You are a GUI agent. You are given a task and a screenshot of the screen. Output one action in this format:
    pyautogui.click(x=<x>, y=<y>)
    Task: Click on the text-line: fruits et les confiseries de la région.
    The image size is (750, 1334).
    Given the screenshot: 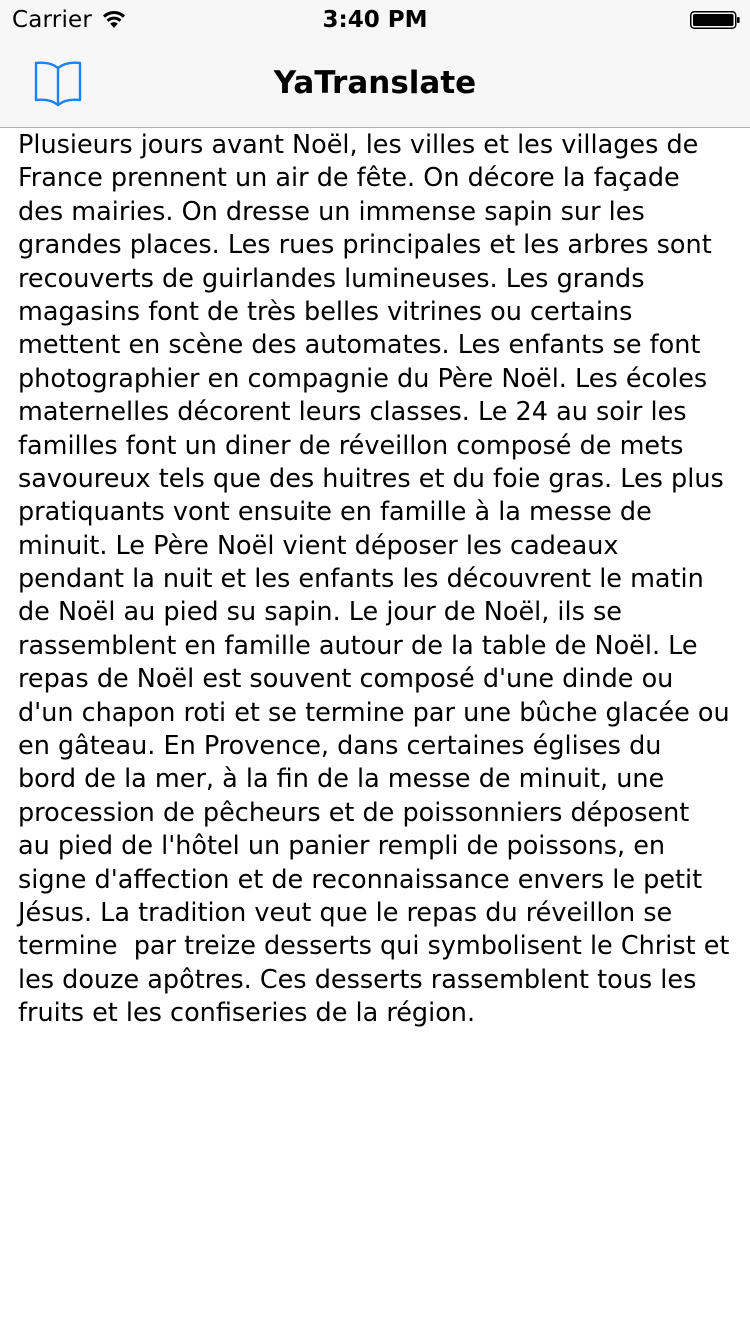 What is the action you would take?
    pyautogui.click(x=247, y=1013)
    